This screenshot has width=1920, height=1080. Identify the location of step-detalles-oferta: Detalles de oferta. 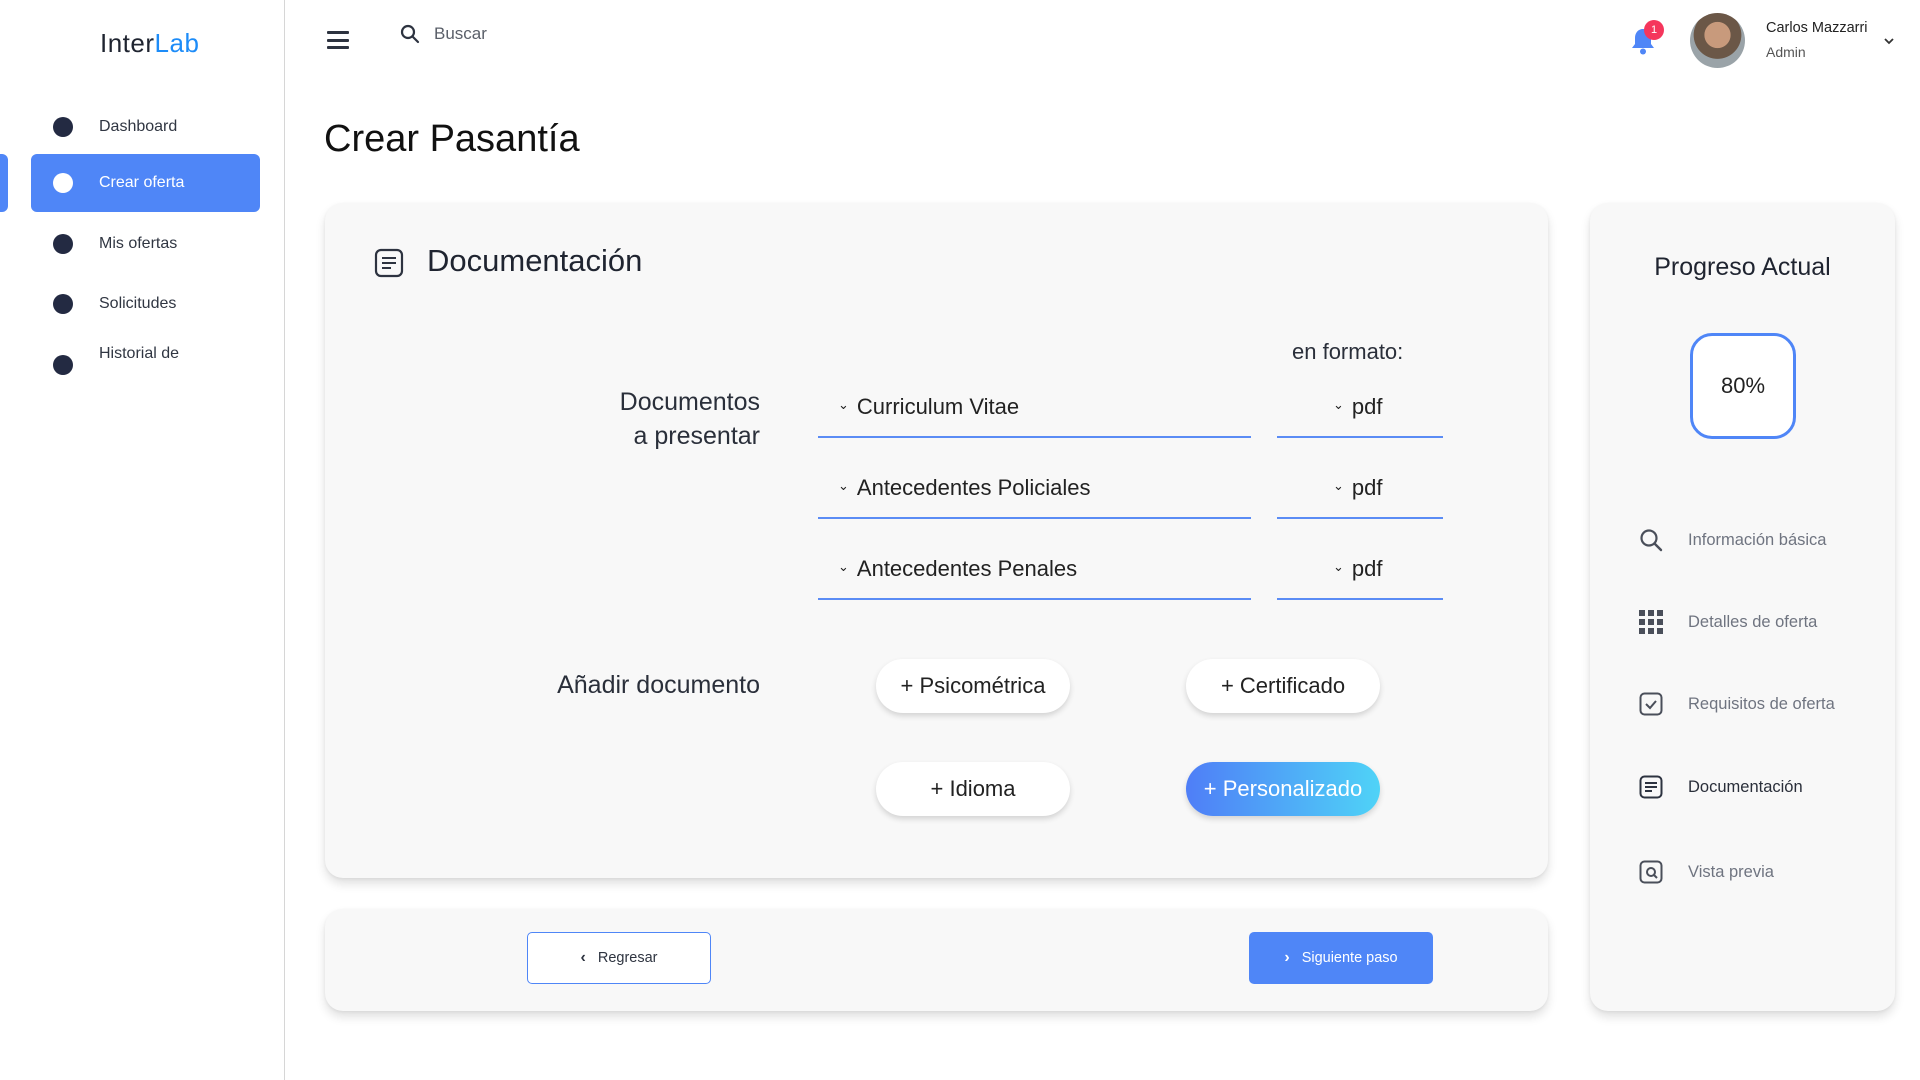
(1727, 622).